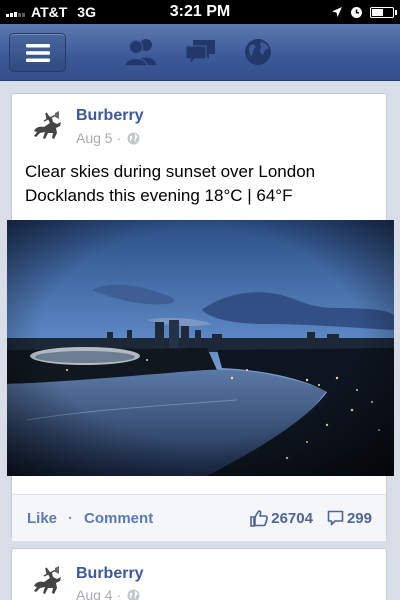 The width and height of the screenshot is (400, 600). I want to click on comment-button: Comment, so click(118, 518).